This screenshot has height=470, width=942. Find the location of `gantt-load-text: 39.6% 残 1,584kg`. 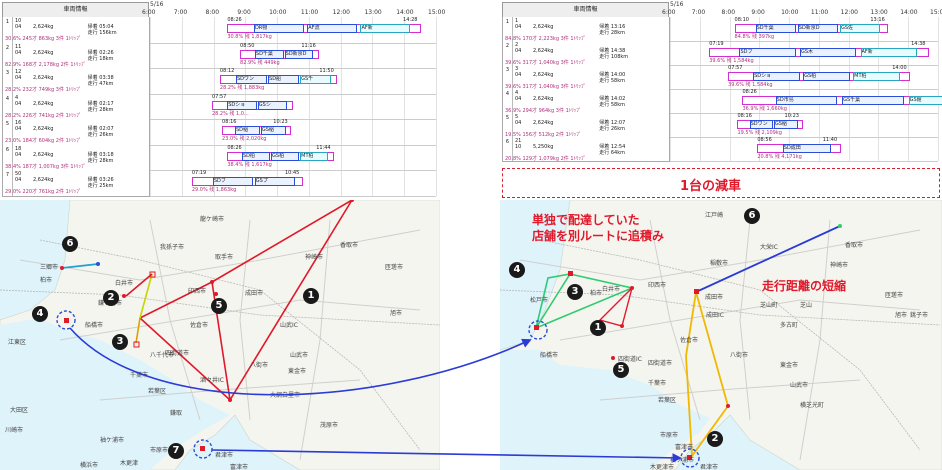

gantt-load-text: 39.6% 残 1,584kg is located at coordinates (750, 85).